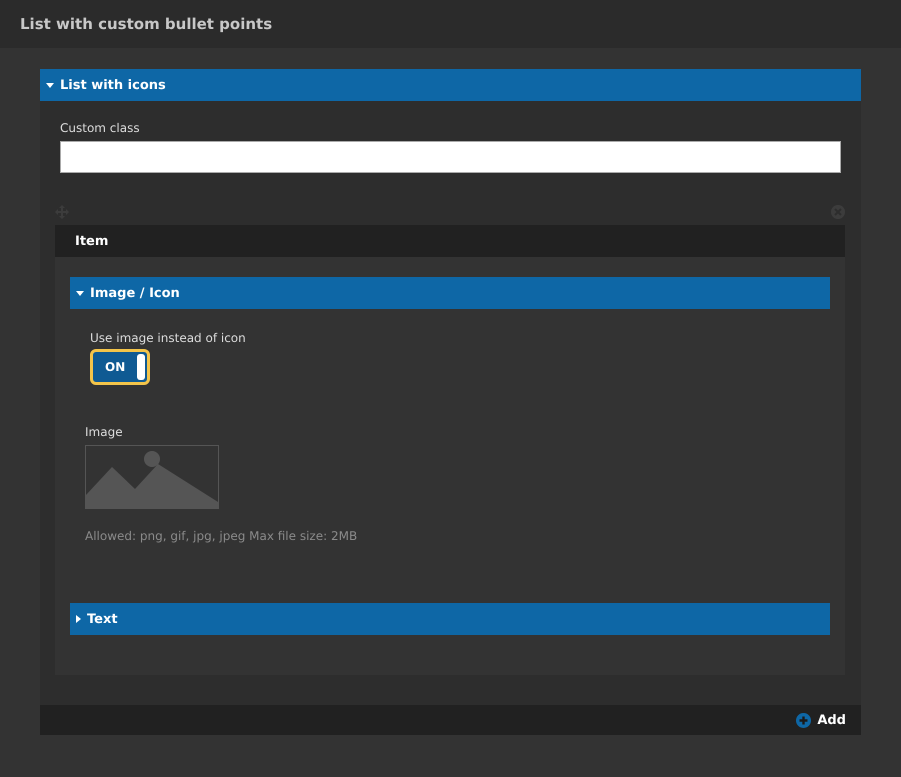 Image resolution: width=901 pixels, height=777 pixels. Describe the element at coordinates (146, 24) in the screenshot. I see `page-title: List with custom bullet points` at that location.